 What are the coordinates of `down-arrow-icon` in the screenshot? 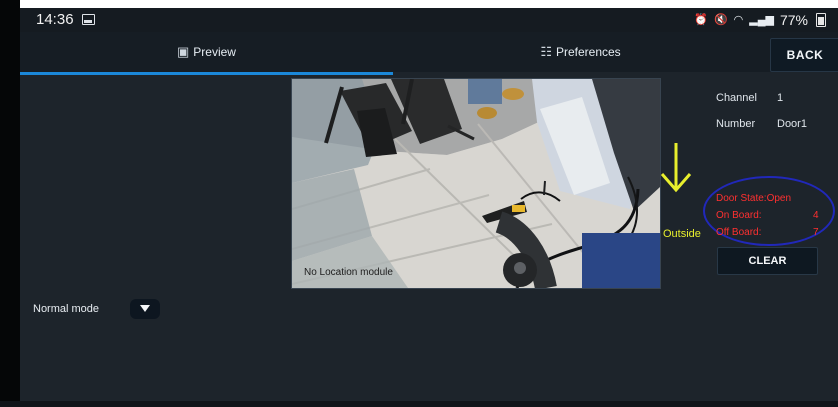 It's located at (676, 168).